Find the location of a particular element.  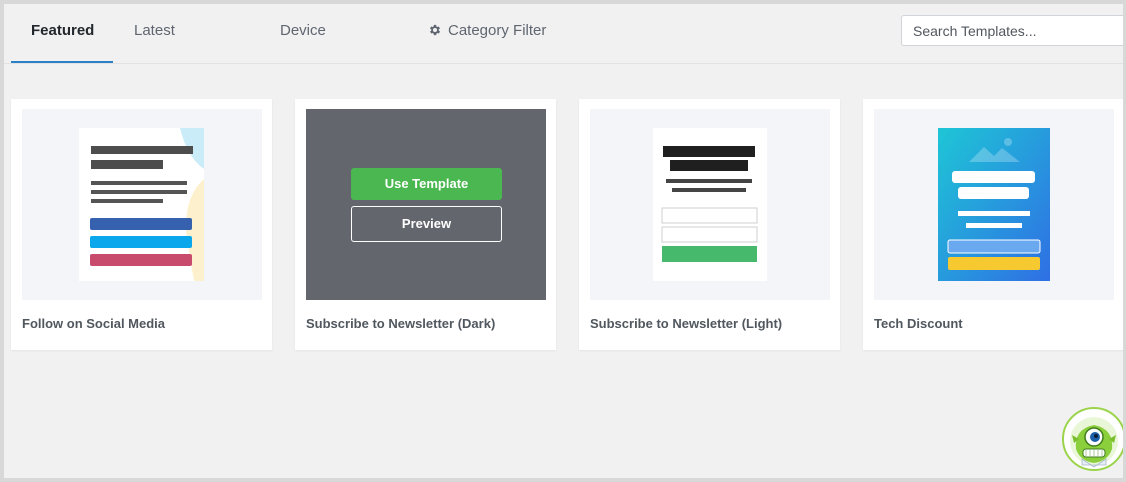

preview-button: Preview is located at coordinates (426, 224).